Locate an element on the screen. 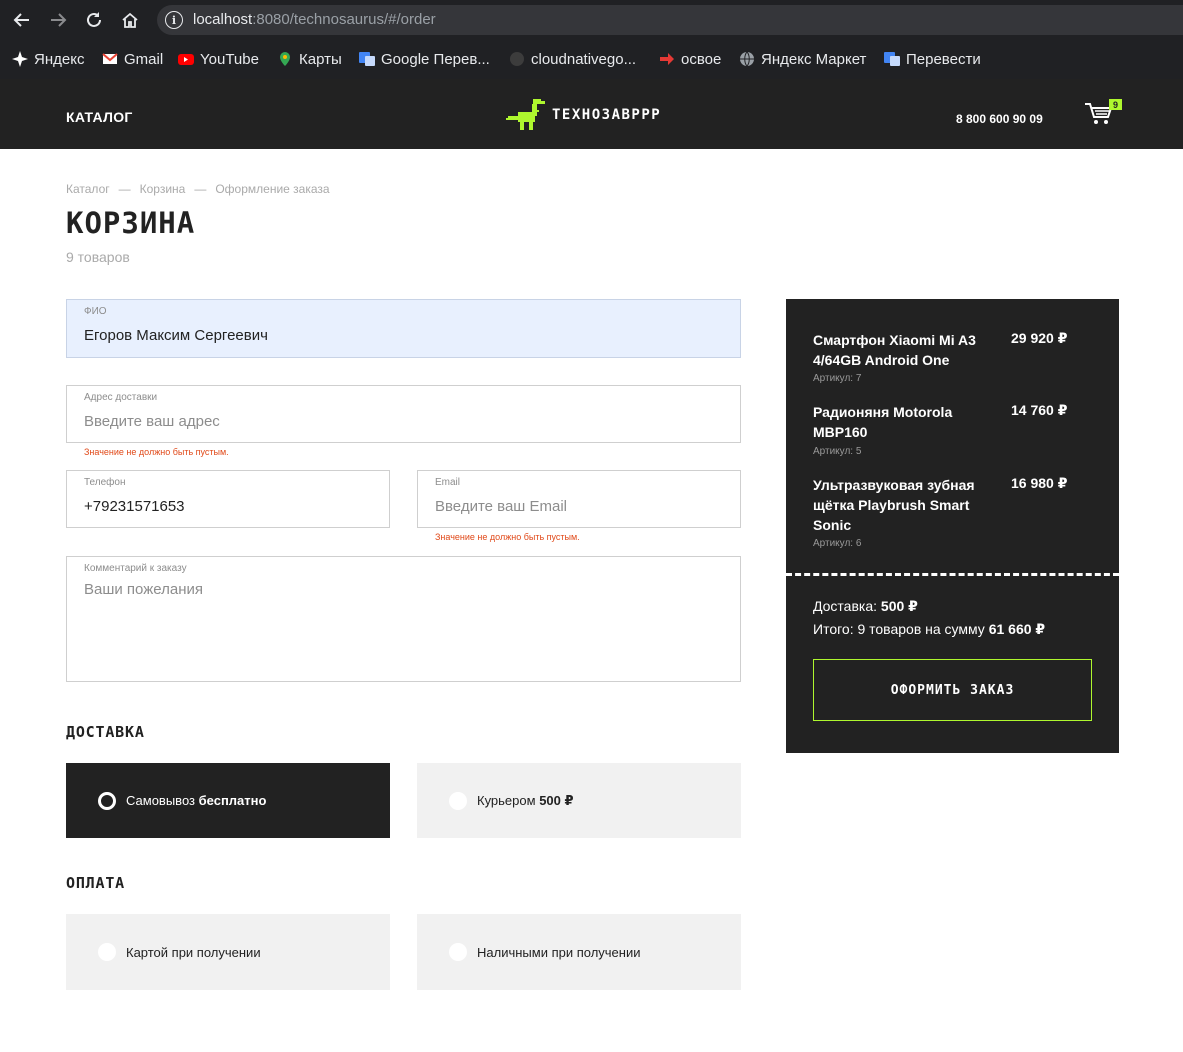 This screenshot has height=1052, width=1183. fio-label: ФИО is located at coordinates (95, 311).